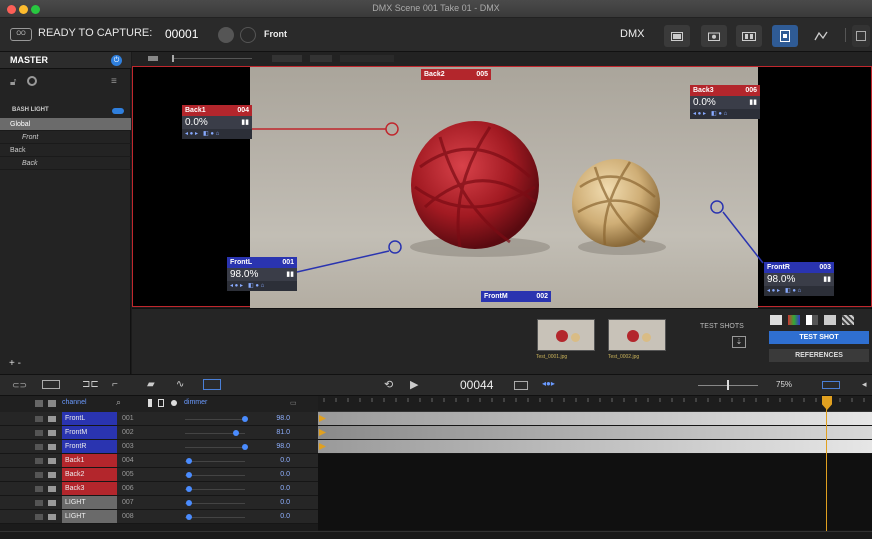  Describe the element at coordinates (173, 58) in the screenshot. I see `viewer-slider-handle` at that location.